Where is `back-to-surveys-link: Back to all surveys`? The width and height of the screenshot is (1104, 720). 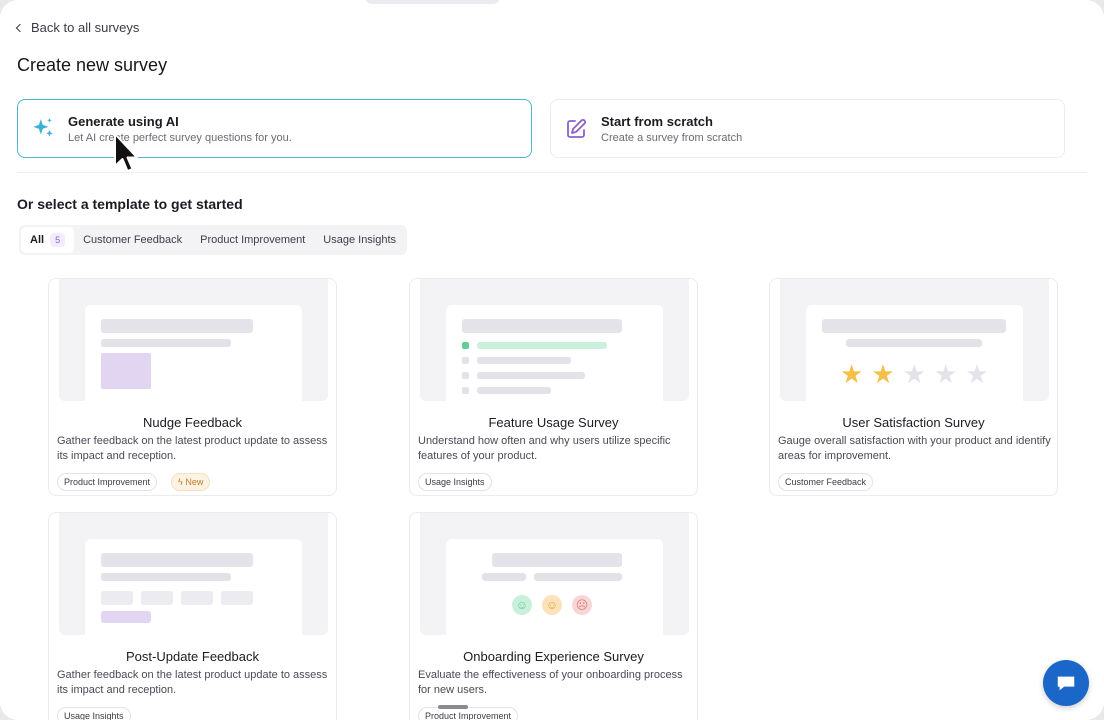 back-to-surveys-link: Back to all surveys is located at coordinates (77, 27).